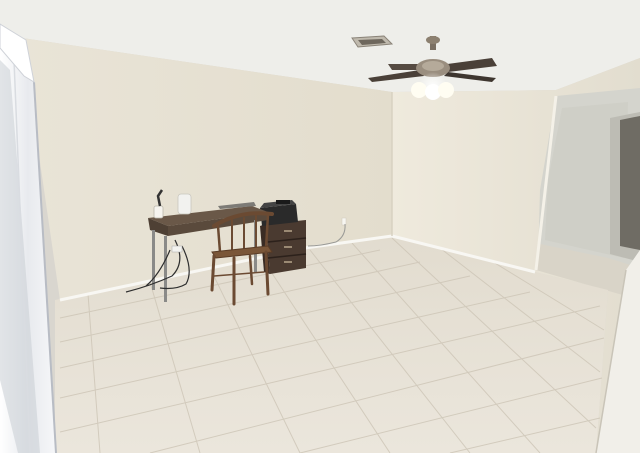  What do you see at coordinates (446, 90) in the screenshot?
I see `fan-light-right` at bounding box center [446, 90].